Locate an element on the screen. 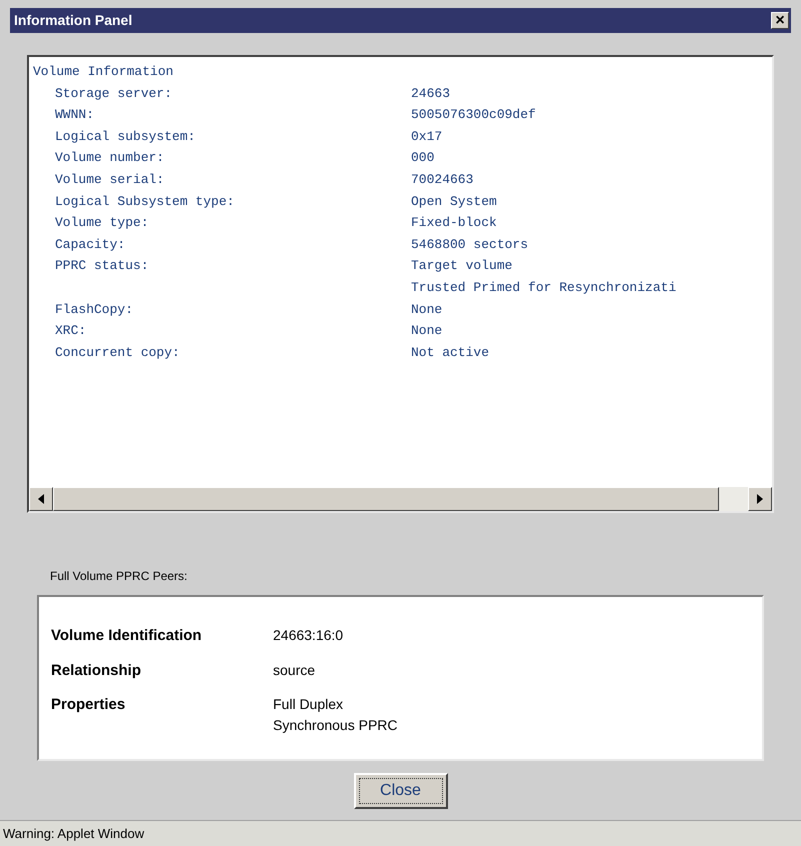 The image size is (801, 846). scroll-right-icon is located at coordinates (760, 499).